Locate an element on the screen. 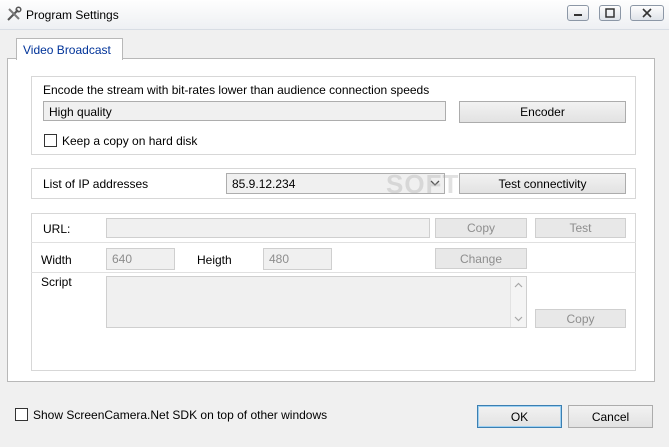  maximize-icon is located at coordinates (610, 13).